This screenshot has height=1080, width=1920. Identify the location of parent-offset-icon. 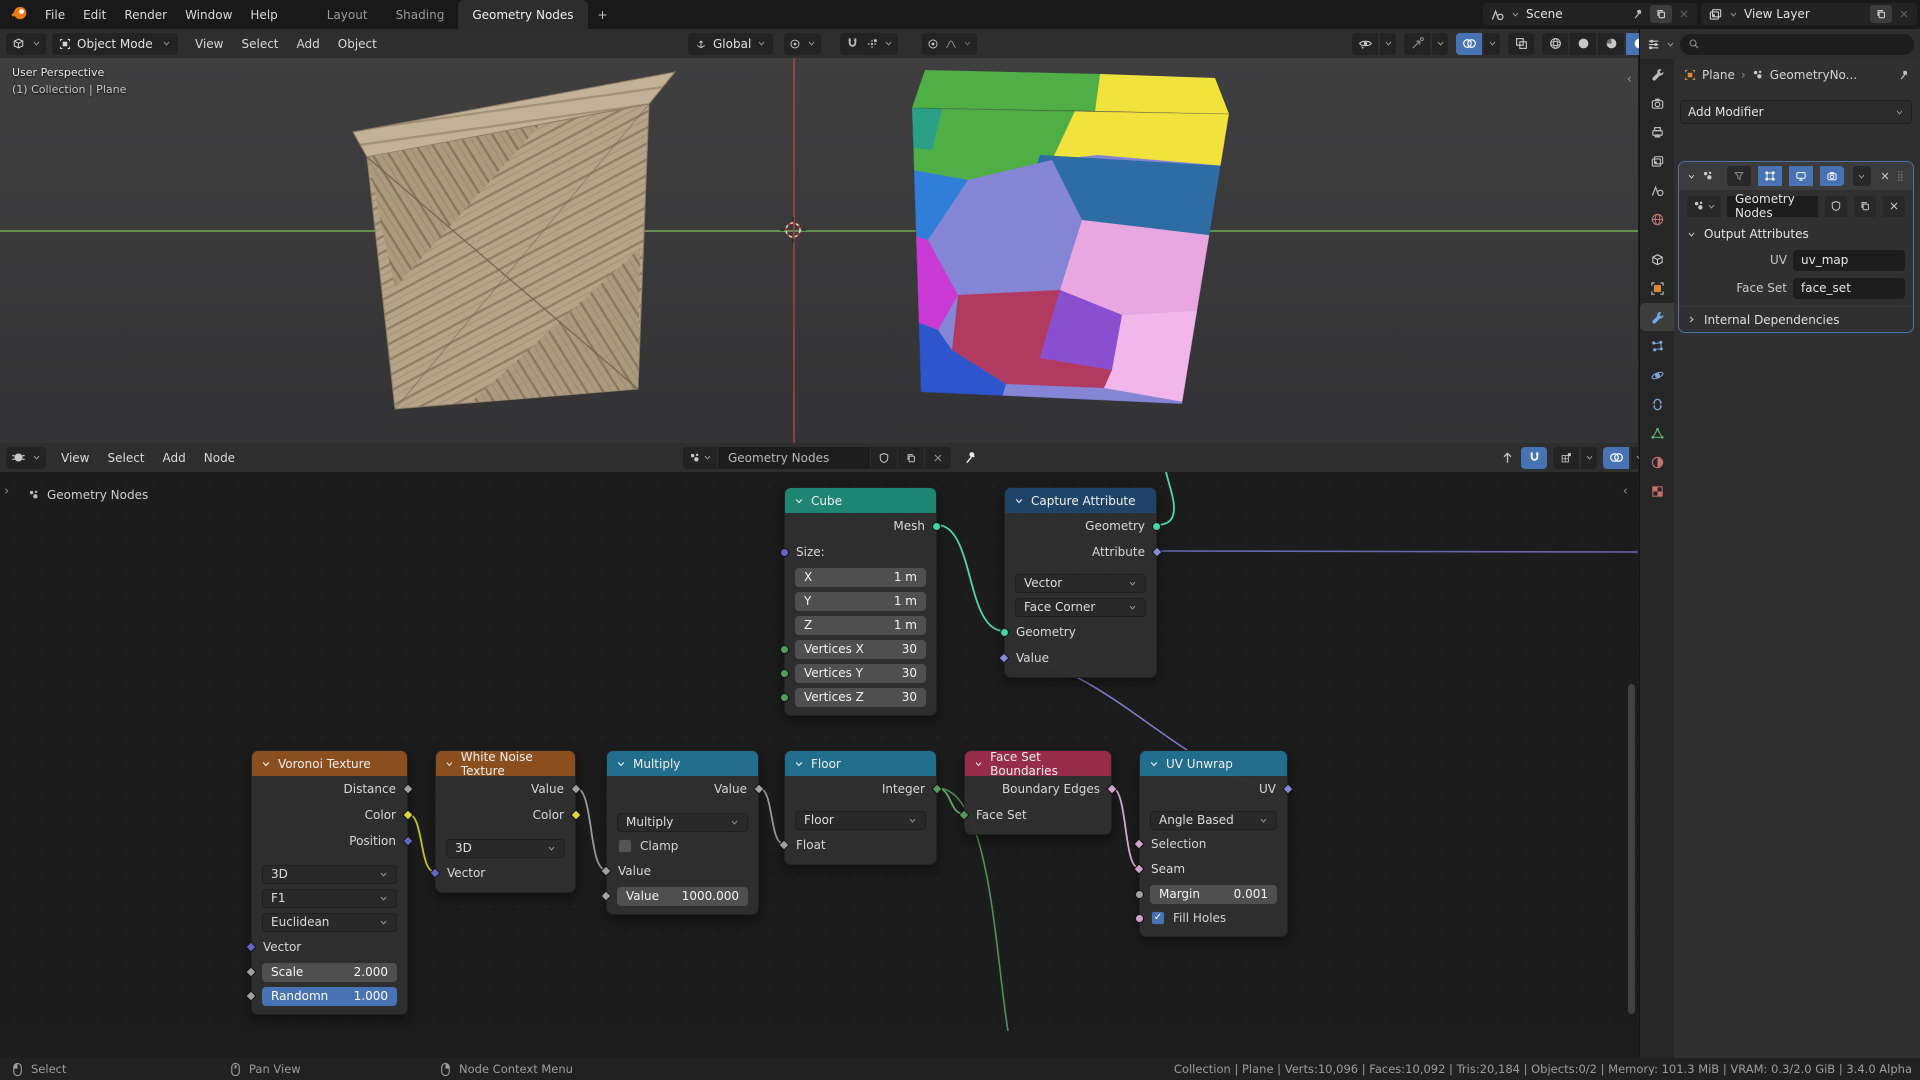
(1507, 457).